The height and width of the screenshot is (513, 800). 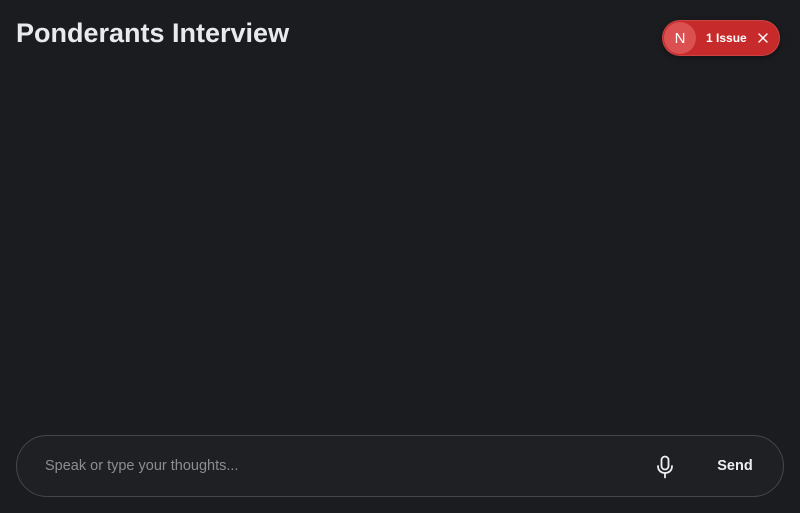 I want to click on microphone-button, so click(x=665, y=467).